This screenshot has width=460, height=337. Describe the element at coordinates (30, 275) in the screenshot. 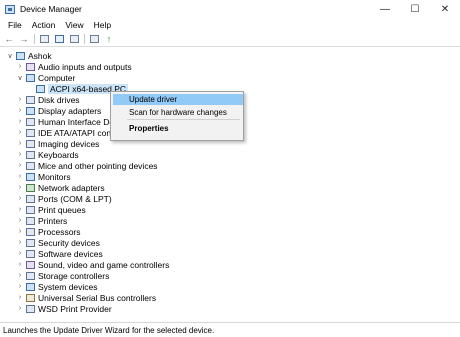

I see `storage-controller-icon` at that location.